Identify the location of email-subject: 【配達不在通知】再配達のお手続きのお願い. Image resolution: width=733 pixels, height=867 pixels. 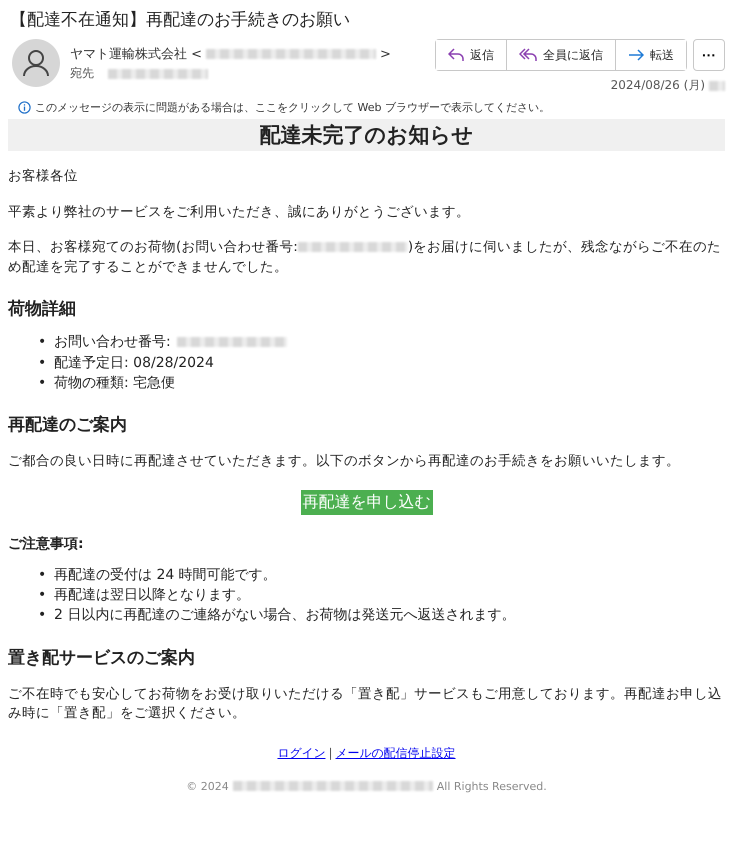
(180, 20).